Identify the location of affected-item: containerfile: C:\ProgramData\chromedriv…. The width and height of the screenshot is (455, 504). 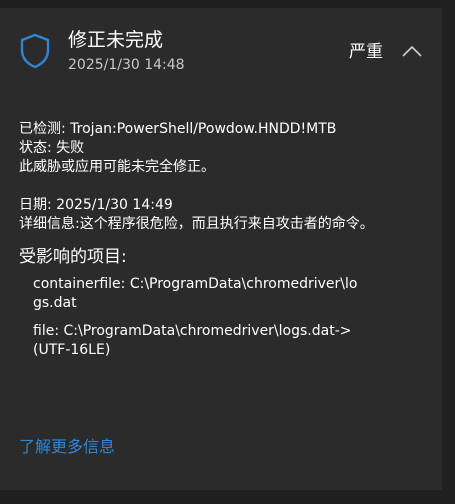
(195, 293).